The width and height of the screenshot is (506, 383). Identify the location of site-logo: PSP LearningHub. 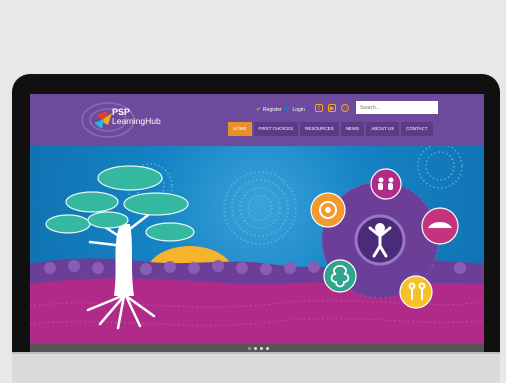
(136, 117).